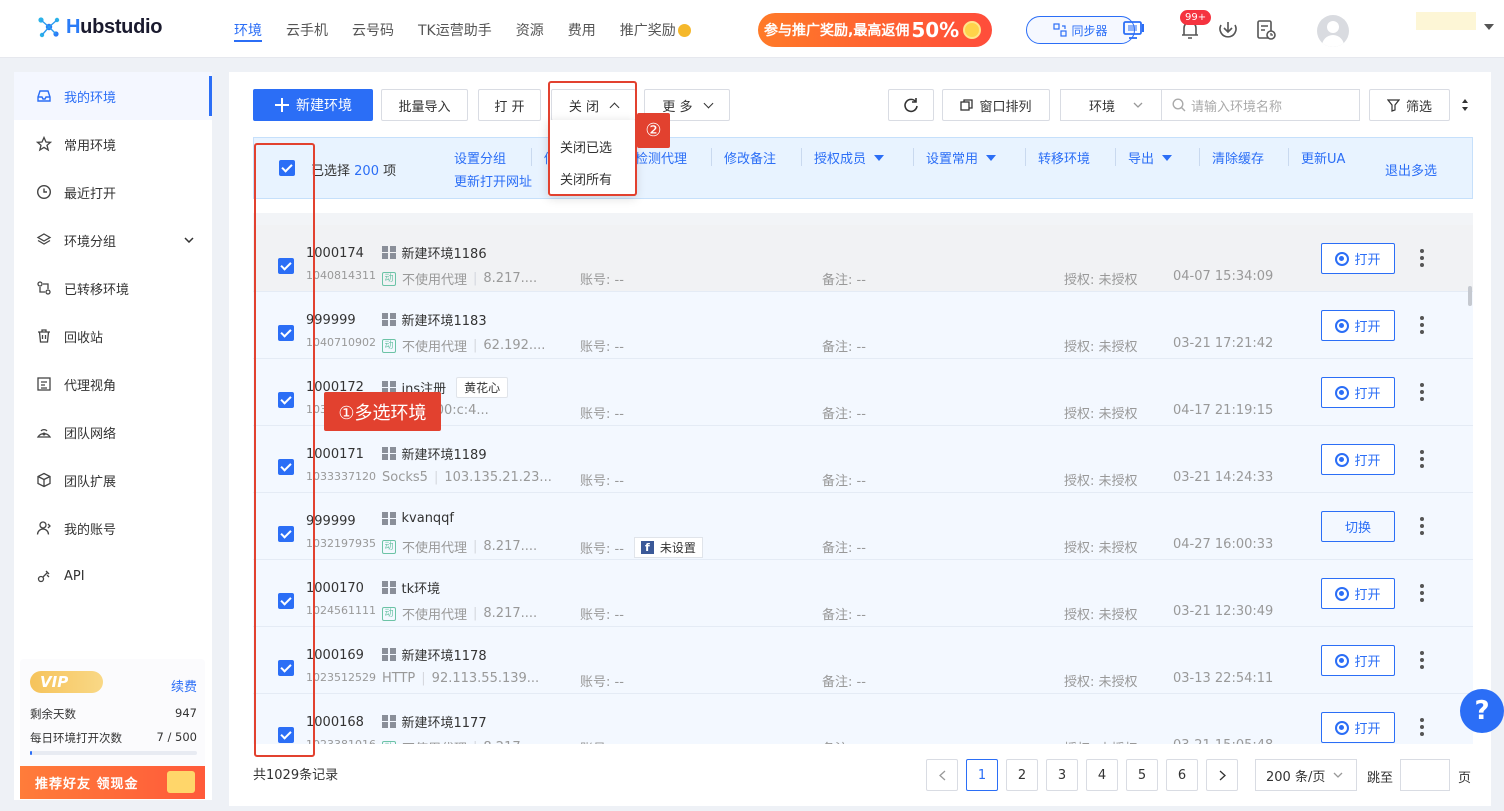  What do you see at coordinates (113, 96) in the screenshot?
I see `sidebar-item-0: 我的环境` at bounding box center [113, 96].